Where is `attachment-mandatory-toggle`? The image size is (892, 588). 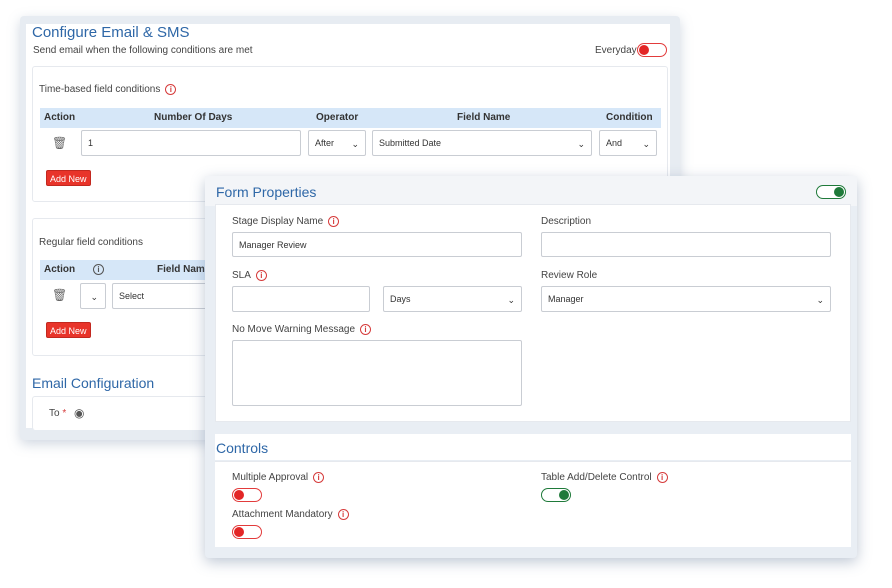
attachment-mandatory-toggle is located at coordinates (247, 532).